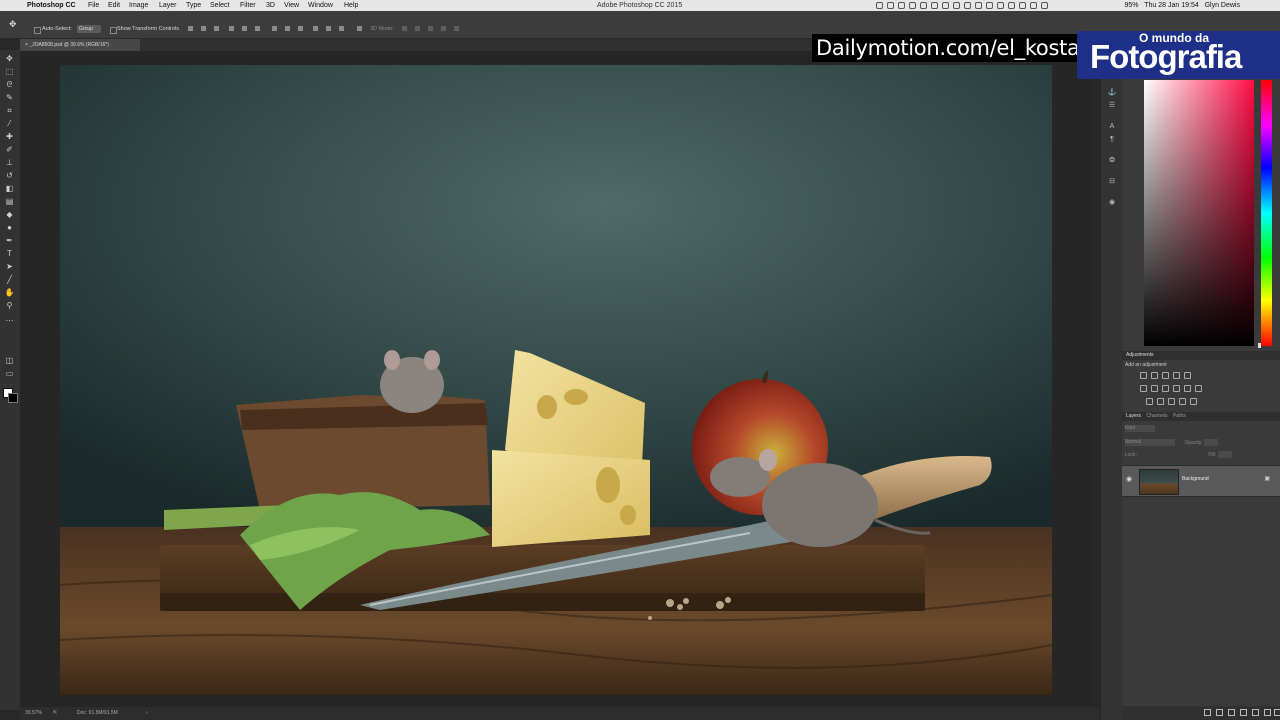 The image size is (1280, 720). Describe the element at coordinates (89, 29) in the screenshot. I see `auto-select-dropdown: Group` at that location.